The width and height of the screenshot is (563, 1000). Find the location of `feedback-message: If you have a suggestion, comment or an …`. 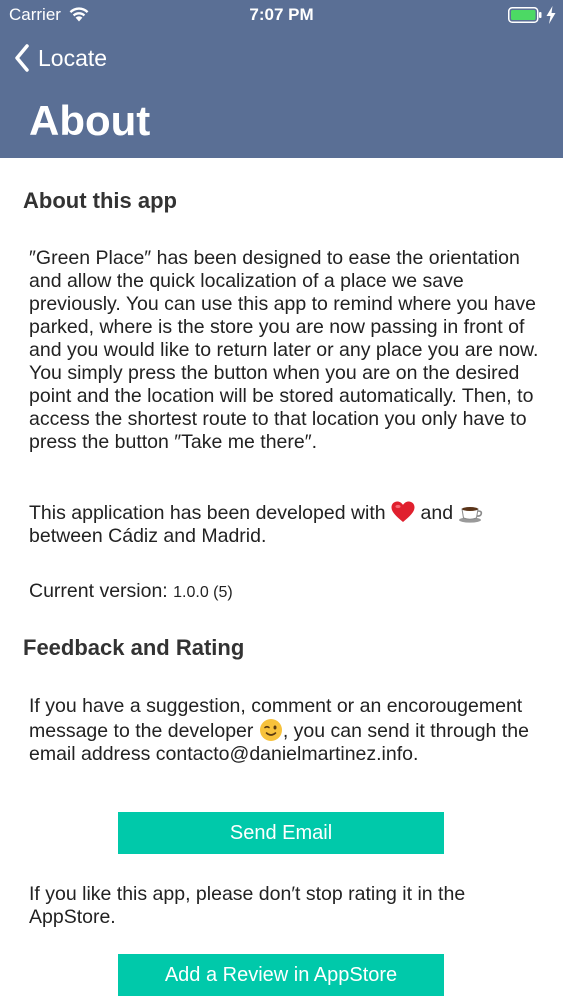

feedback-message: If you have a suggestion, comment or an … is located at coordinates (288, 730).